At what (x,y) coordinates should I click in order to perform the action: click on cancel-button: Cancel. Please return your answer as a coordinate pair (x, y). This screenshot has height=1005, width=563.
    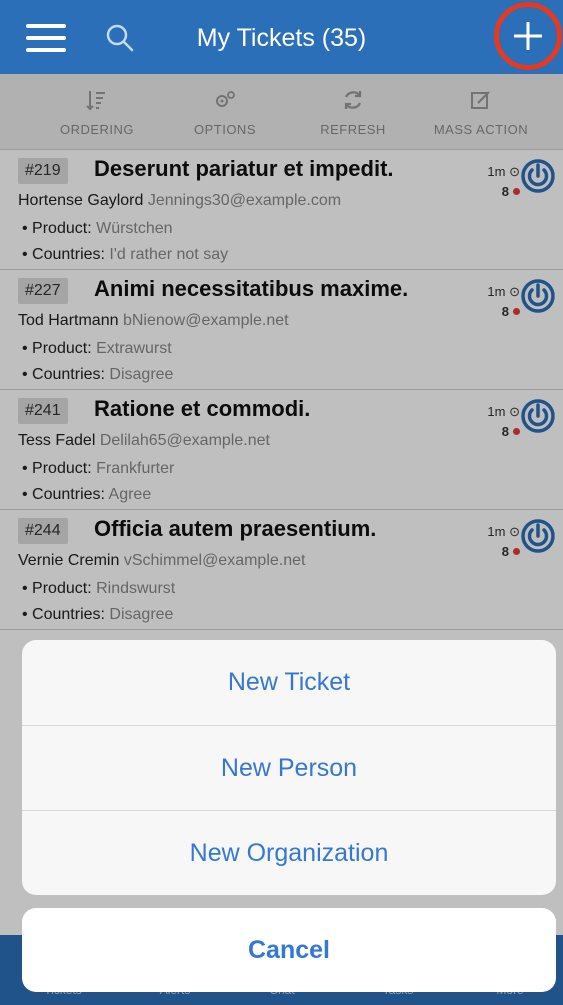
    Looking at the image, I should click on (289, 950).